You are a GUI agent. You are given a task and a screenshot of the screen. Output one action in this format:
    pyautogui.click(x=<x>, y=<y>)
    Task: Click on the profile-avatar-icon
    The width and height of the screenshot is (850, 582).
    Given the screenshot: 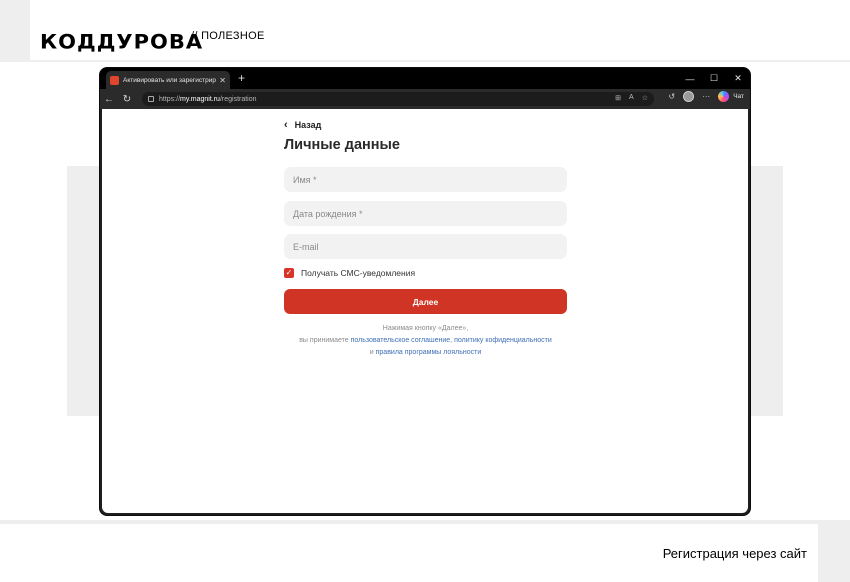 What is the action you would take?
    pyautogui.click(x=689, y=96)
    